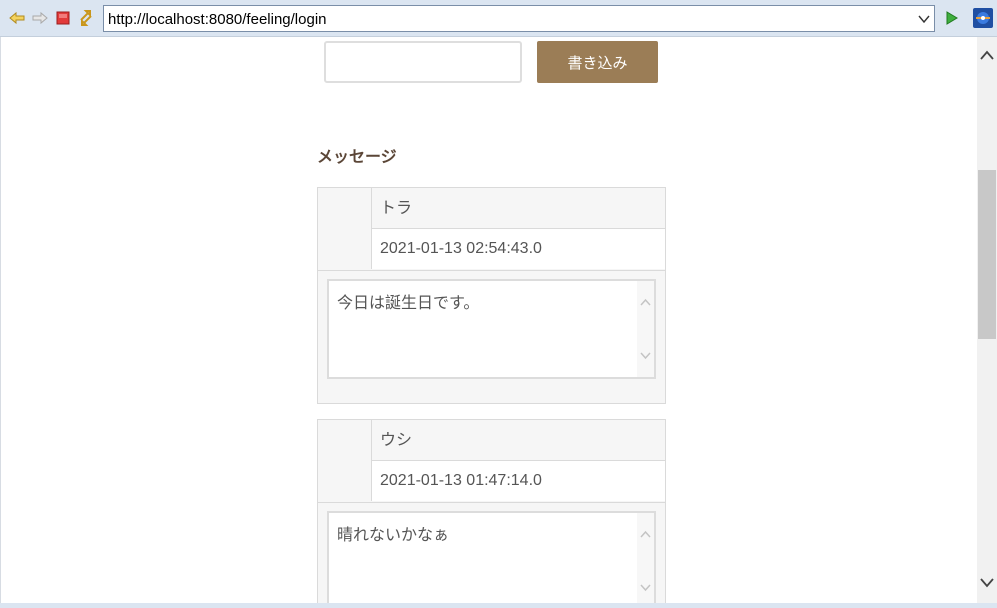  What do you see at coordinates (217, 19) in the screenshot?
I see `url-text: http://localhost:8080/feeling/login` at bounding box center [217, 19].